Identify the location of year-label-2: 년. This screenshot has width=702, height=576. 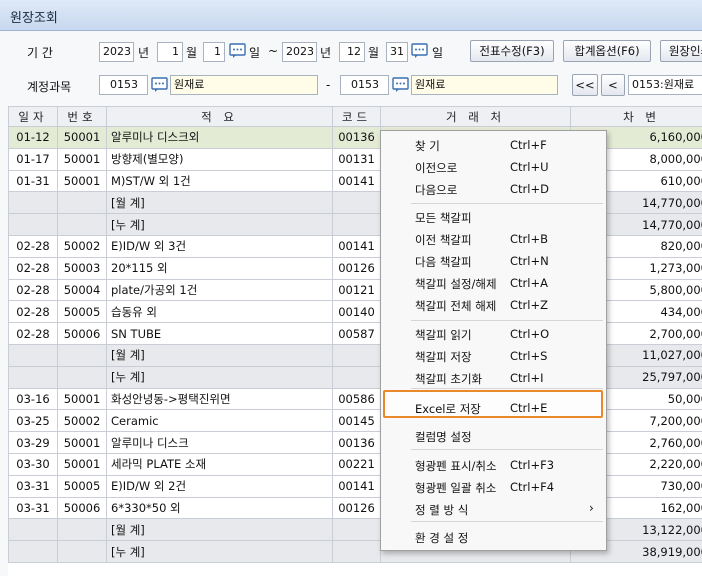
(326, 53).